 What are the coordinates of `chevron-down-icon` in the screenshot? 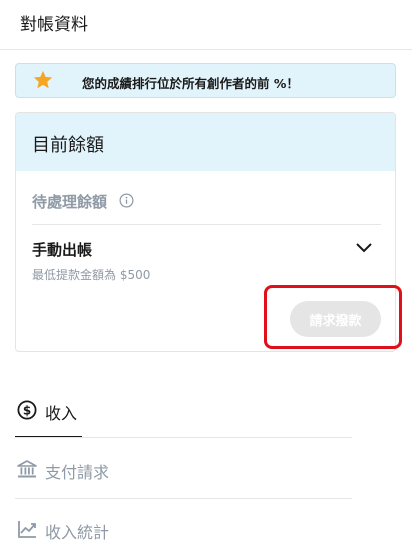 It's located at (364, 248).